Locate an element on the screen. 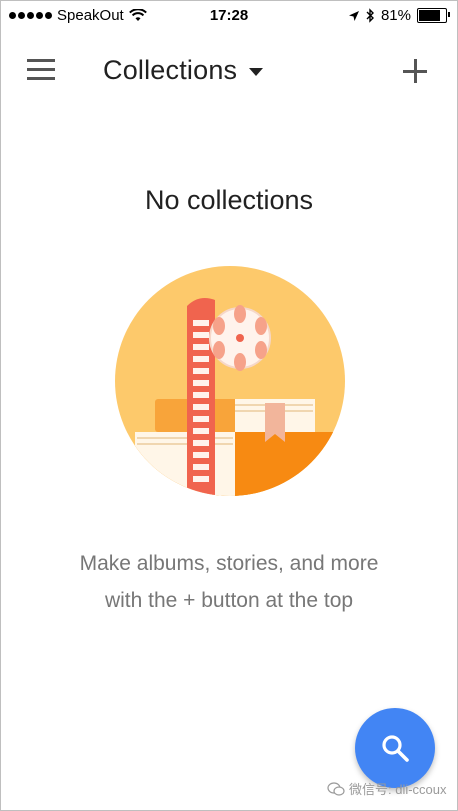 Image resolution: width=458 pixels, height=811 pixels. location-arrow-icon is located at coordinates (353, 15).